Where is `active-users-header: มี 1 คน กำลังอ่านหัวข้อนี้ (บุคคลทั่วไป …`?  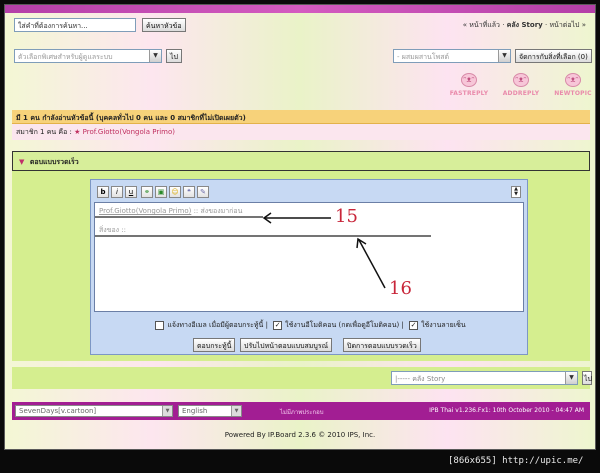 active-users-header: มี 1 คน กำลังอ่านหัวข้อนี้ (บุคคลทั่วไป … is located at coordinates (301, 117).